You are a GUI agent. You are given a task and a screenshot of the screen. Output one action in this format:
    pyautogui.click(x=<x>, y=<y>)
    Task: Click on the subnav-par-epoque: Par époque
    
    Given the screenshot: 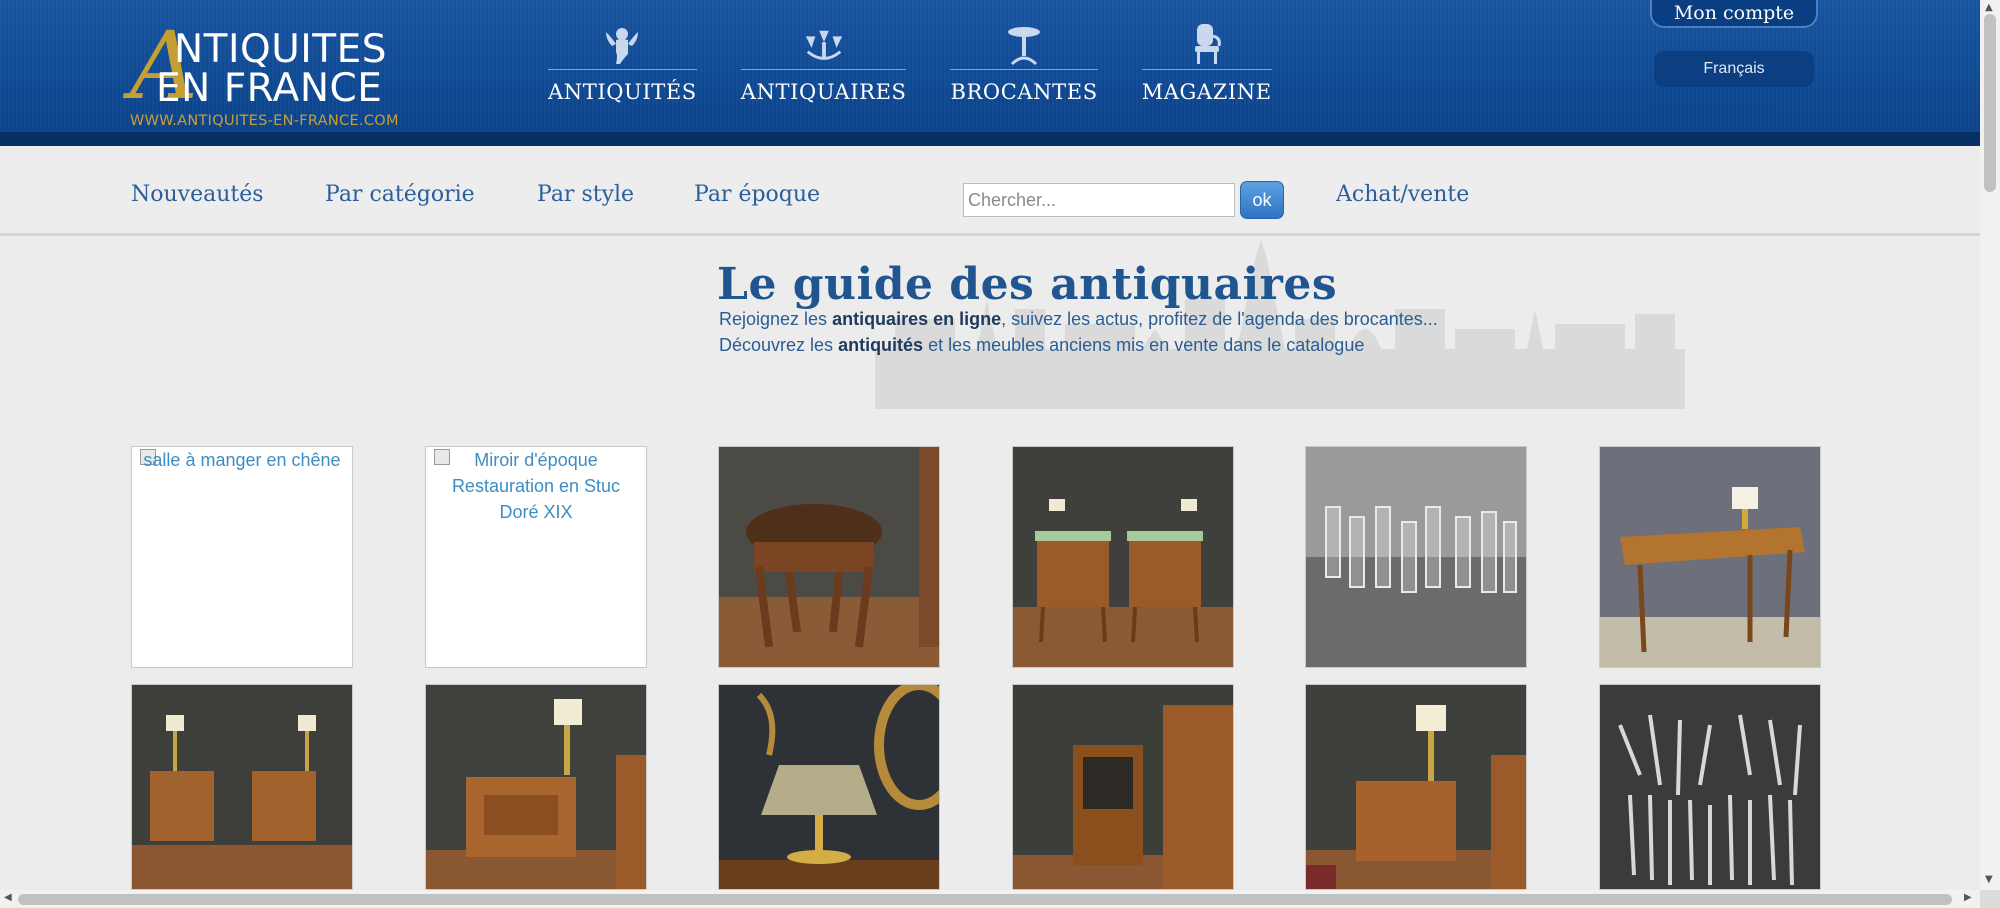 What is the action you would take?
    pyautogui.click(x=757, y=194)
    